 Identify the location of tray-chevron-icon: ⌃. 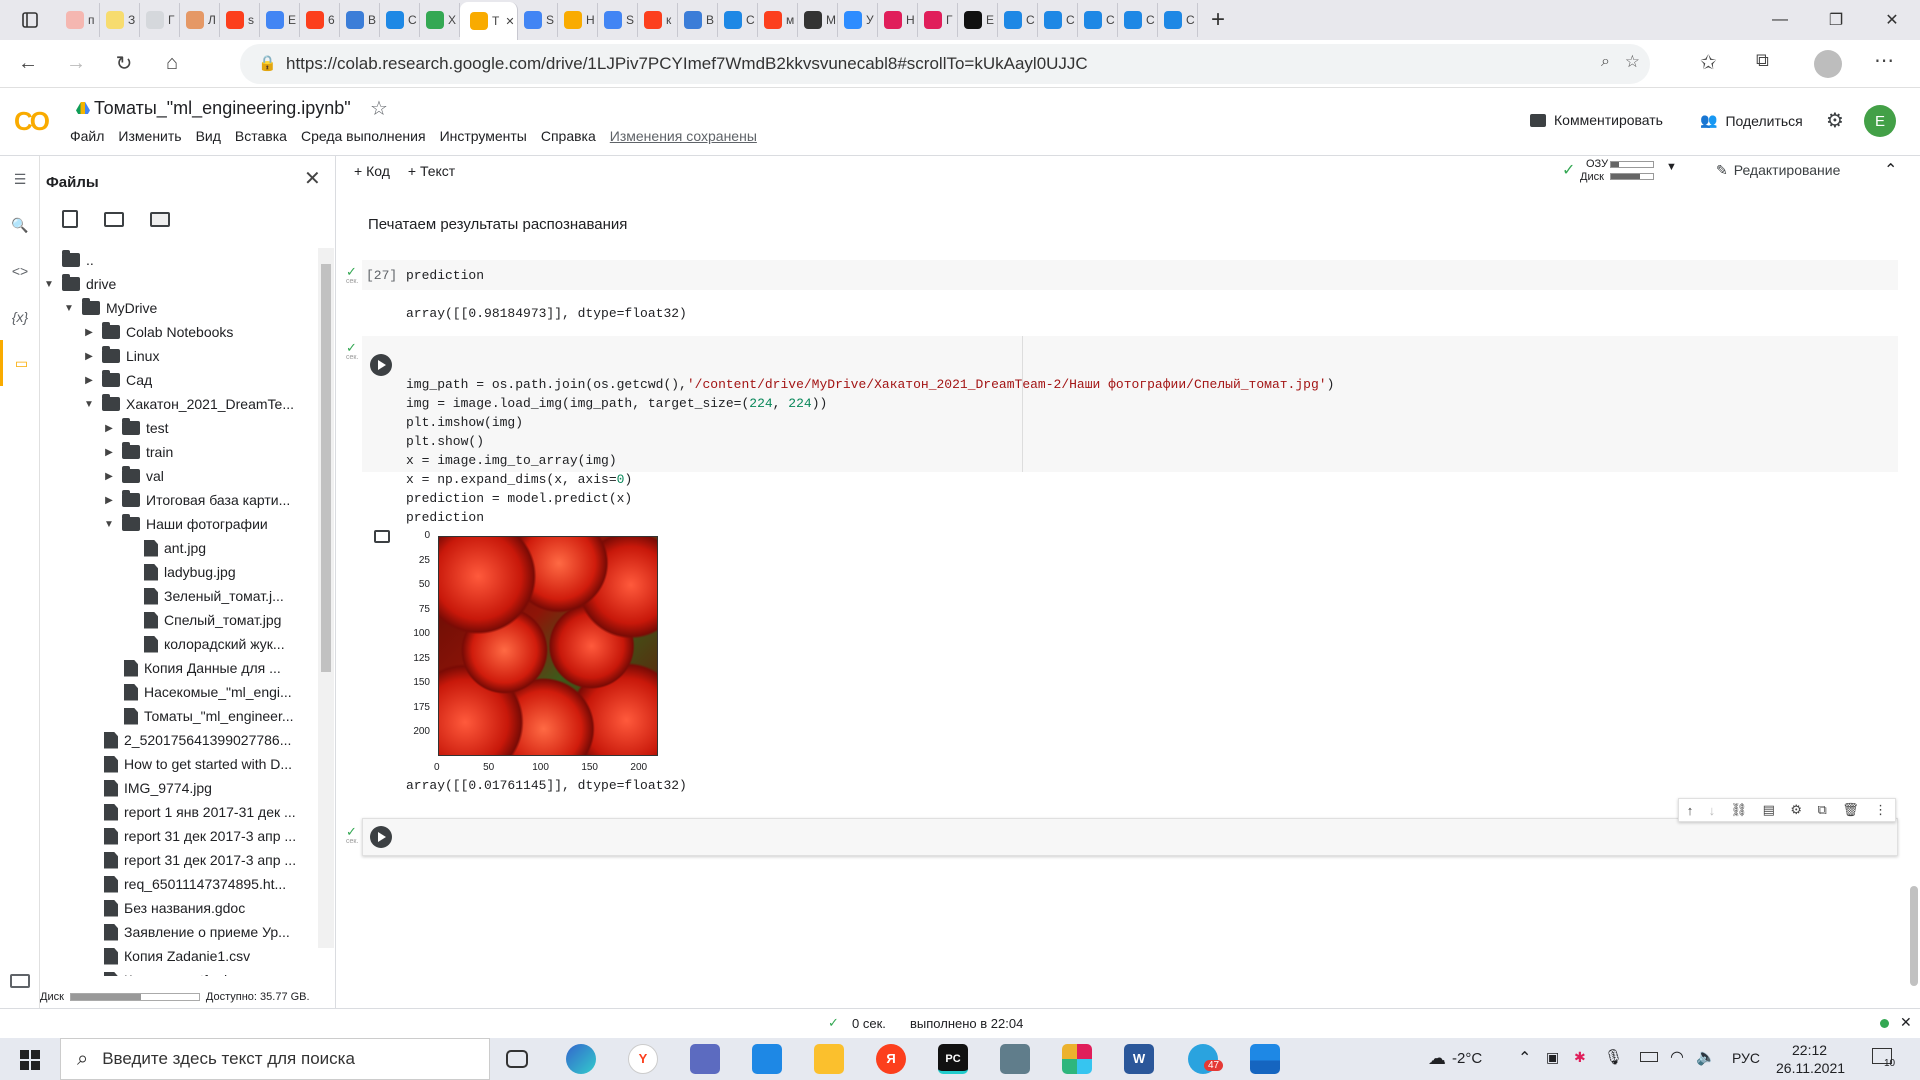
(1524, 1058).